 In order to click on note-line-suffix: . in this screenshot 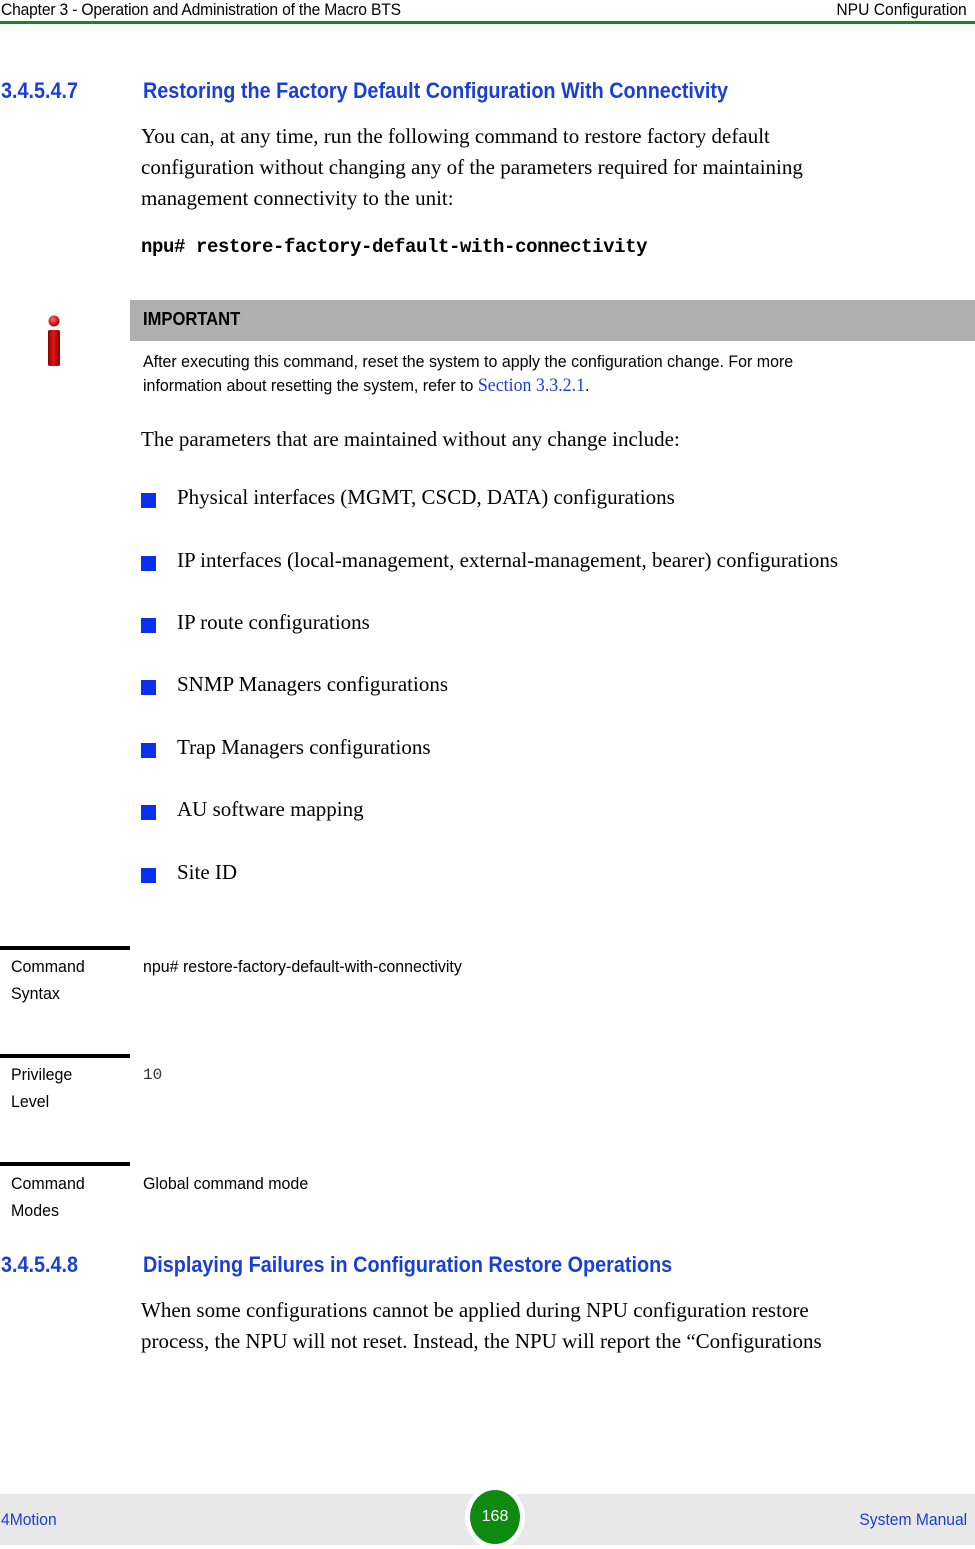, I will do `click(587, 385)`.